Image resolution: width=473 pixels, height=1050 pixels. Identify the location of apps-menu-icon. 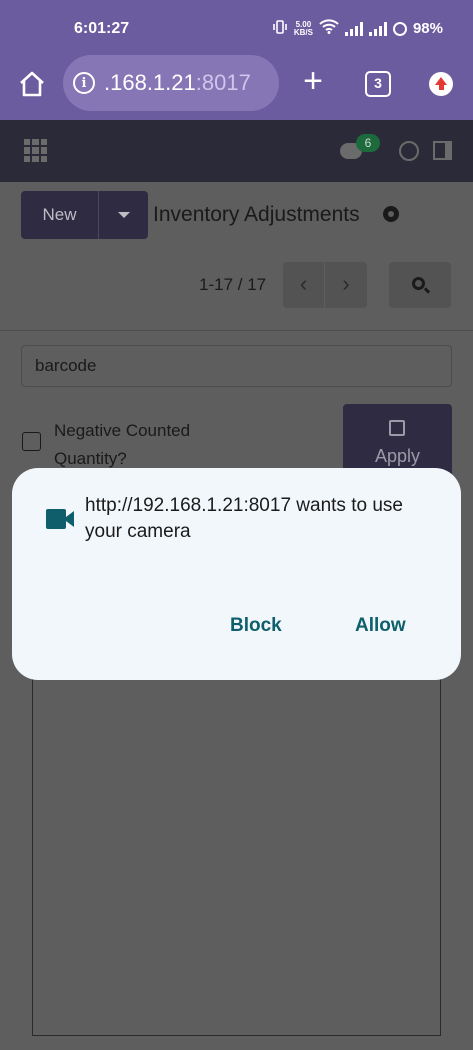
(35, 150).